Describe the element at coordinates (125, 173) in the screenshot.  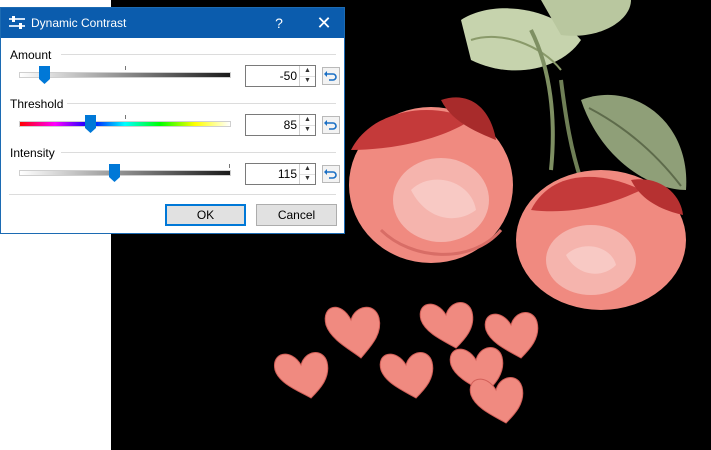
I see `intensity-slider-track` at that location.